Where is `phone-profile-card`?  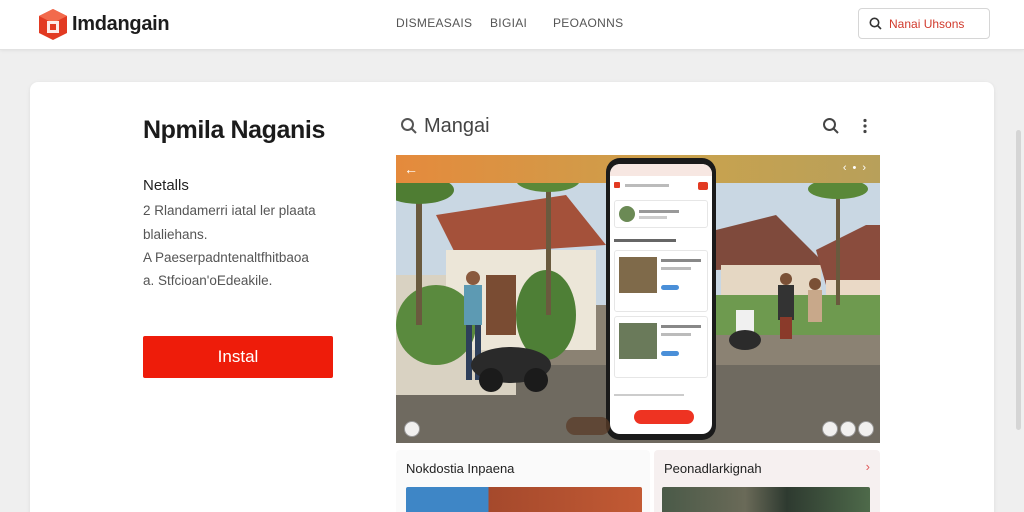 phone-profile-card is located at coordinates (661, 214).